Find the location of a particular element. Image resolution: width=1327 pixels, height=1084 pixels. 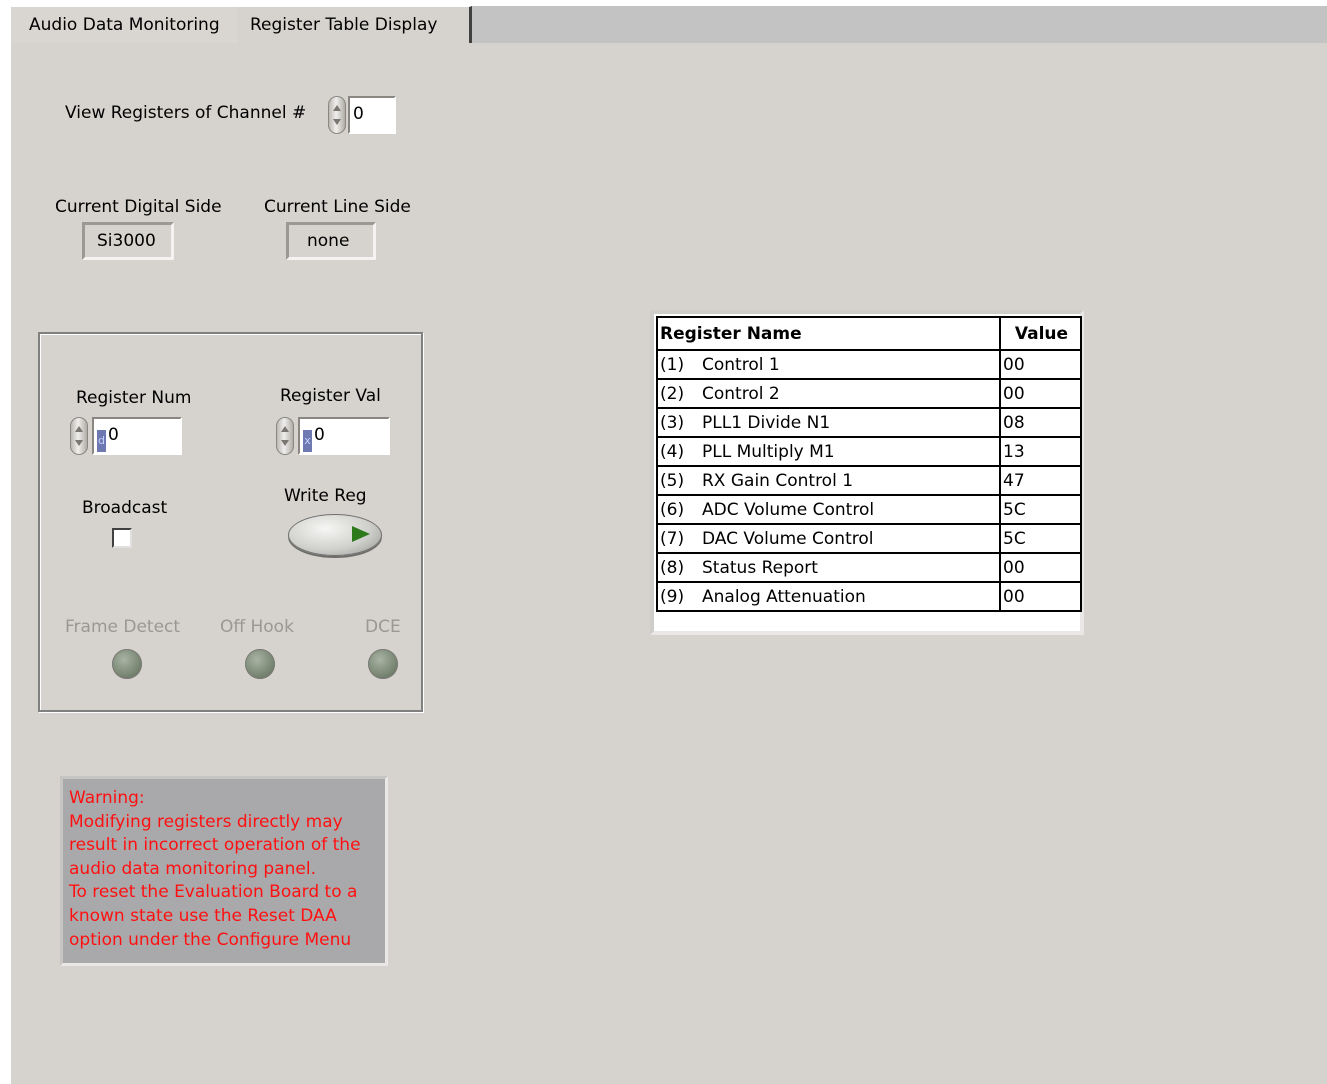

current-line-side-value: none is located at coordinates (331, 241).